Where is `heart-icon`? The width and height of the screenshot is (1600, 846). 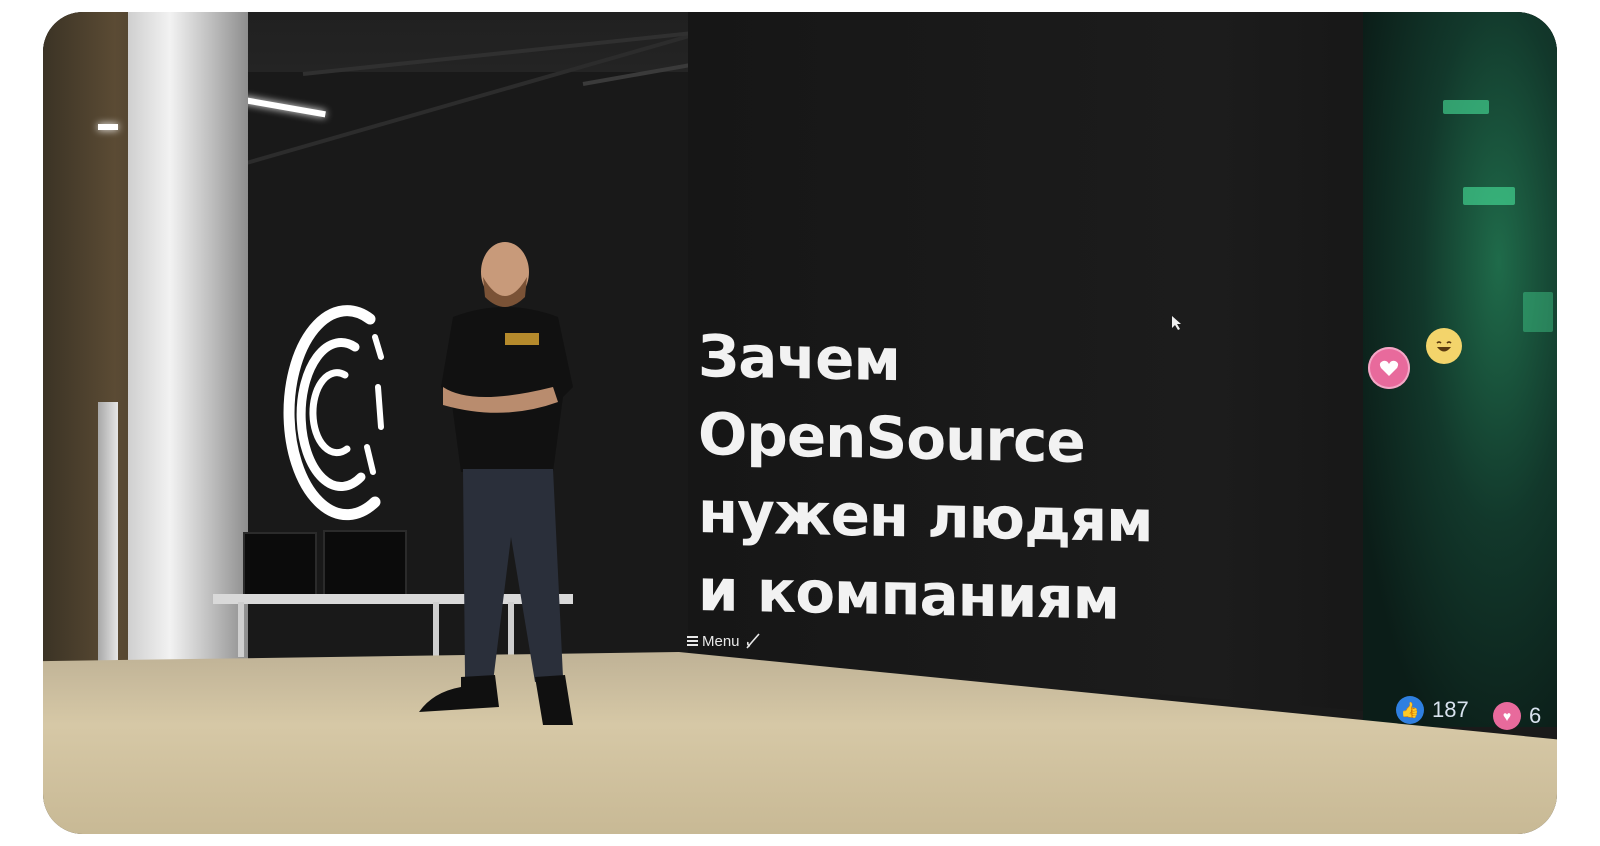
heart-icon is located at coordinates (1389, 368).